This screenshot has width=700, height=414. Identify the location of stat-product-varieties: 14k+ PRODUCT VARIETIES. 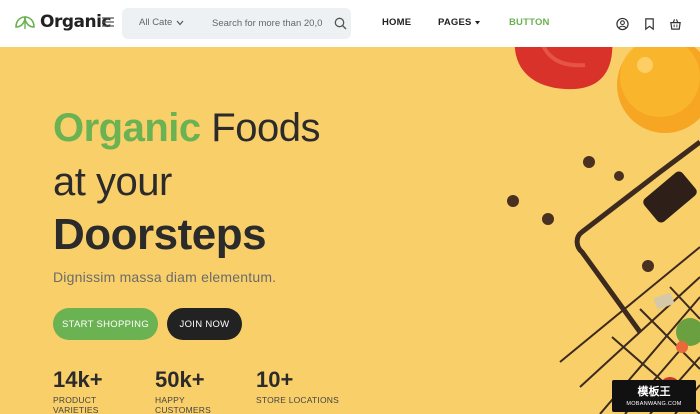
(83, 391).